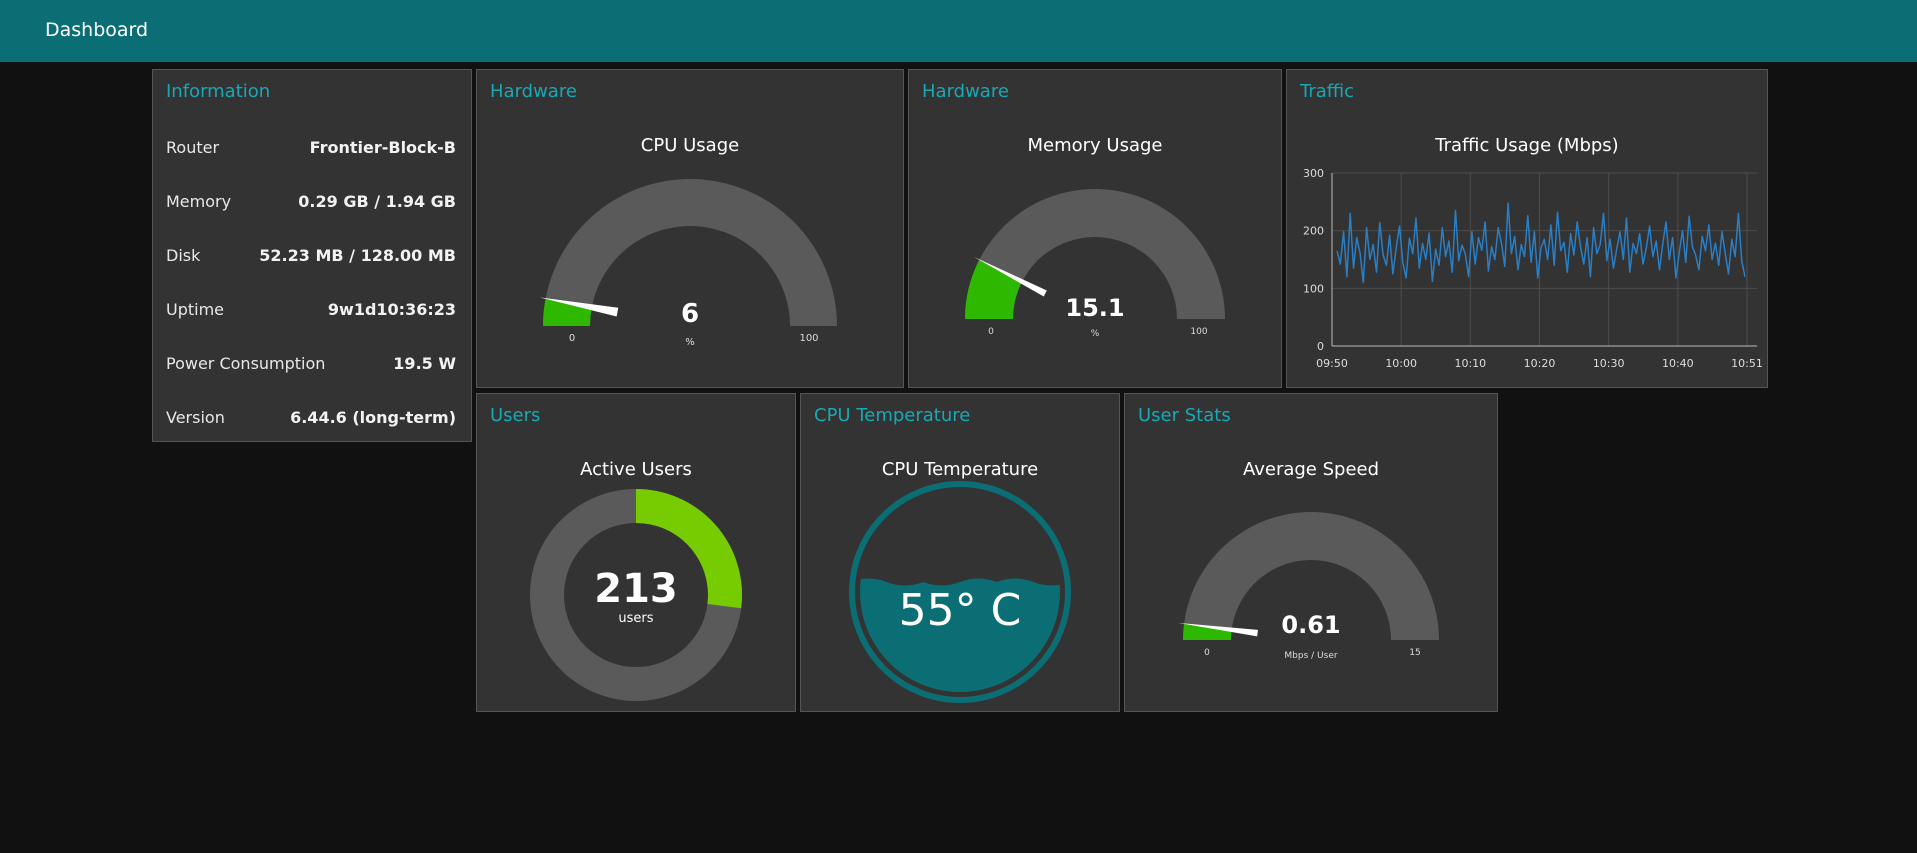  I want to click on users-card: Users Active Users 213 users, so click(636, 552).